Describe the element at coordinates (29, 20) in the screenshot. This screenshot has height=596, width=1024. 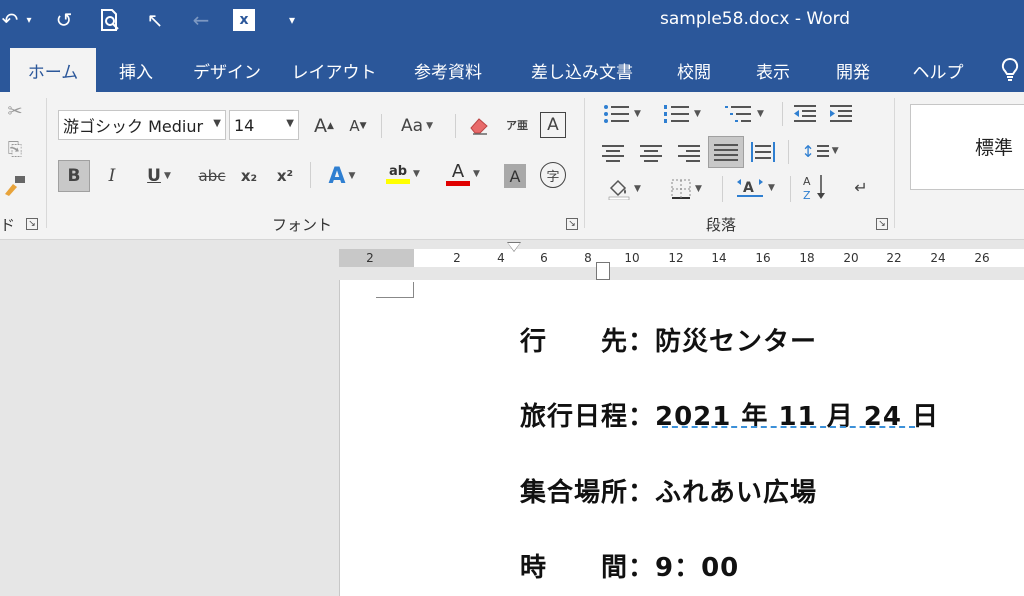
I see `undo-dropdown-icon: ▾` at that location.